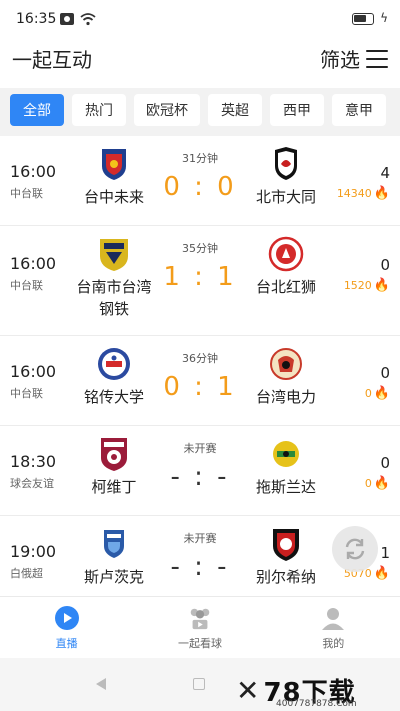 Image resolution: width=400 pixels, height=711 pixels. I want to click on home-team: 斯卢茨克, so click(114, 557).